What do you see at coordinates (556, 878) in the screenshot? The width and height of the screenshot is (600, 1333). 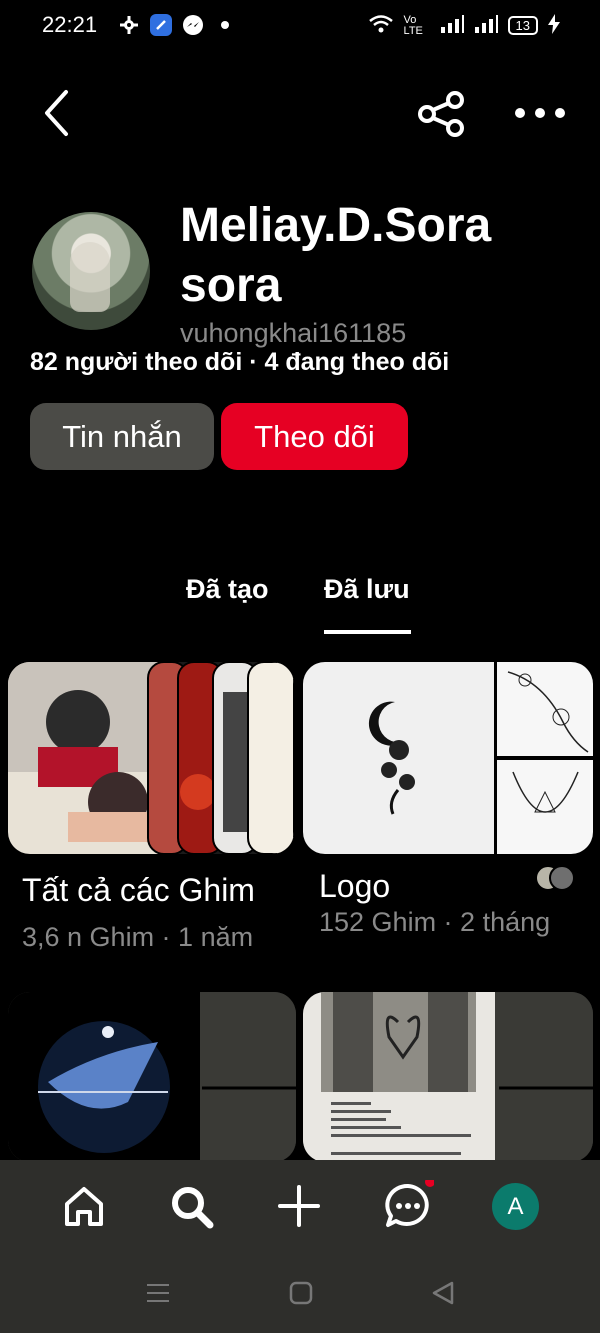 I see `collaborator-avatars` at bounding box center [556, 878].